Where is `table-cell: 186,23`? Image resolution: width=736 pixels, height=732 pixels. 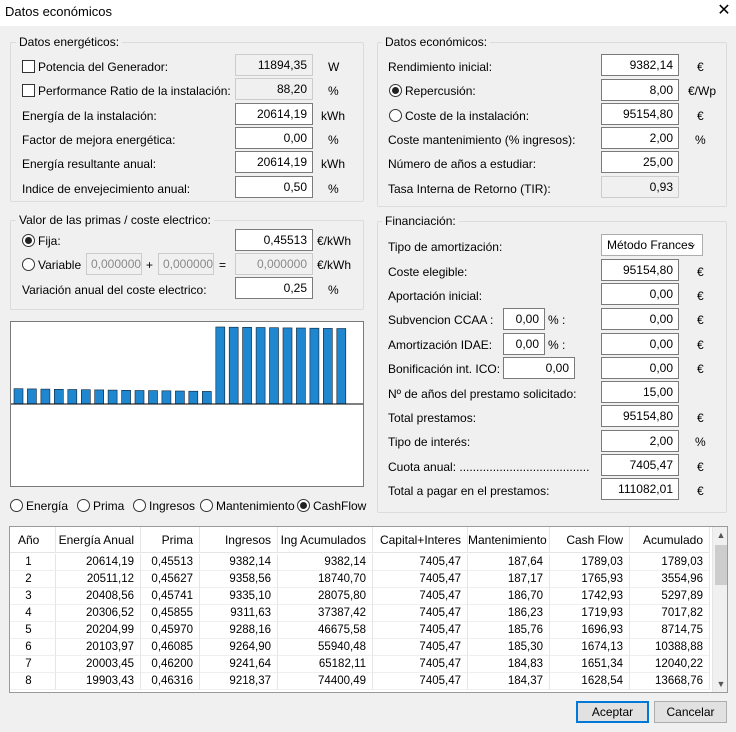 table-cell: 186,23 is located at coordinates (509, 613).